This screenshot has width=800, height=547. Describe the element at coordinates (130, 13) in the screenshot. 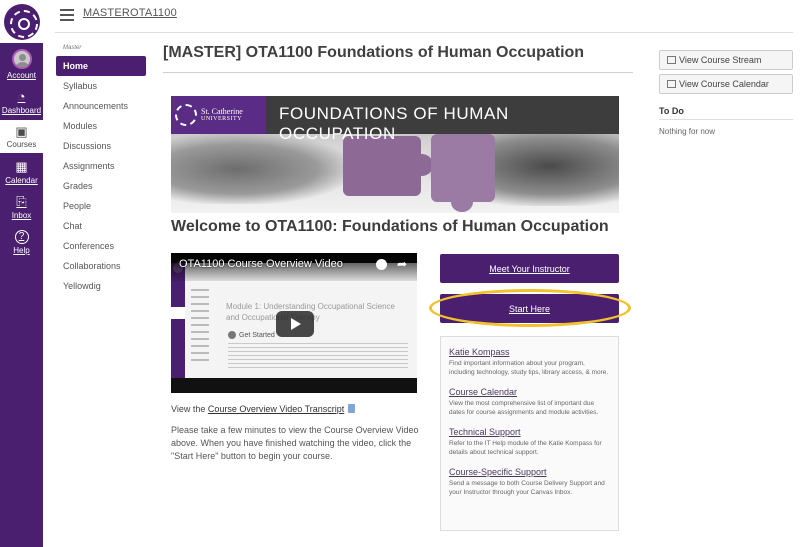

I see `breadcrumb-course: MASTEROTA1100` at that location.